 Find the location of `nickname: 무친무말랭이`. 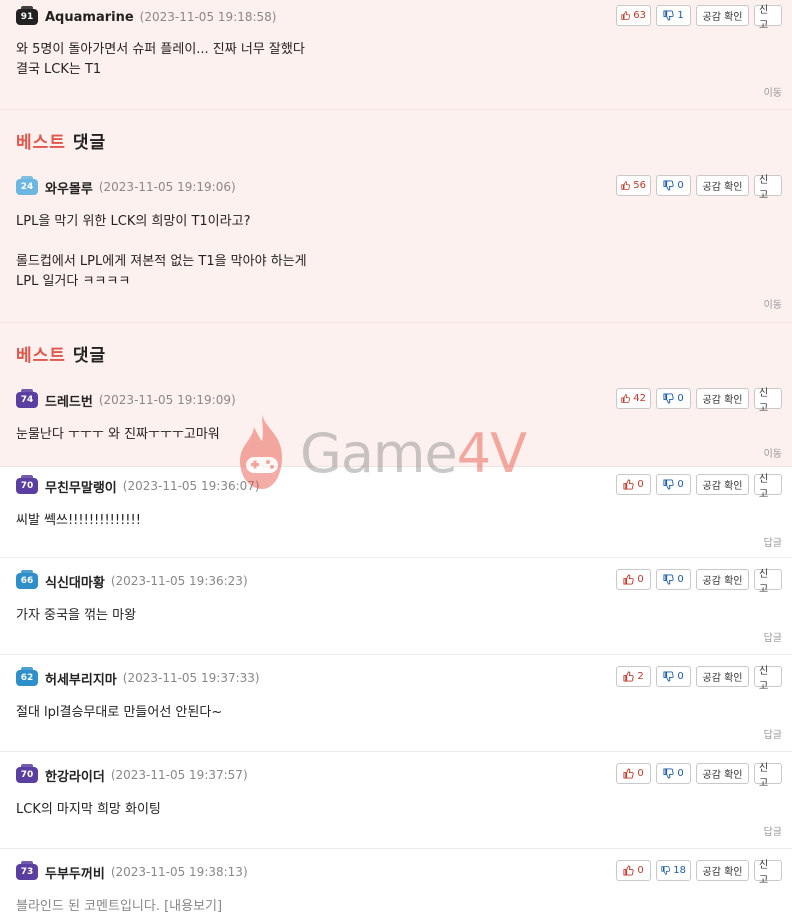

nickname: 무친무말랭이 is located at coordinates (81, 486).